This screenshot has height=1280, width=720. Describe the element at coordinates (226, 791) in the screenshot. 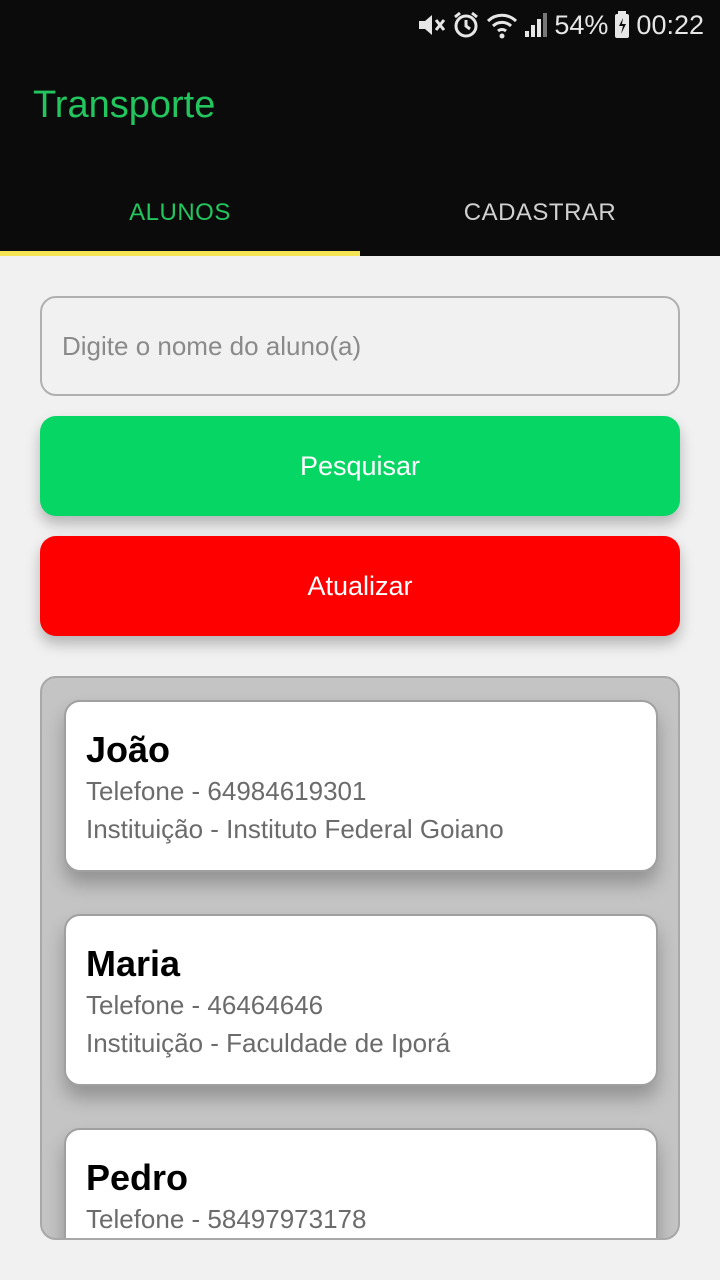

I see `student-phone: Telefone - 64984619301` at that location.